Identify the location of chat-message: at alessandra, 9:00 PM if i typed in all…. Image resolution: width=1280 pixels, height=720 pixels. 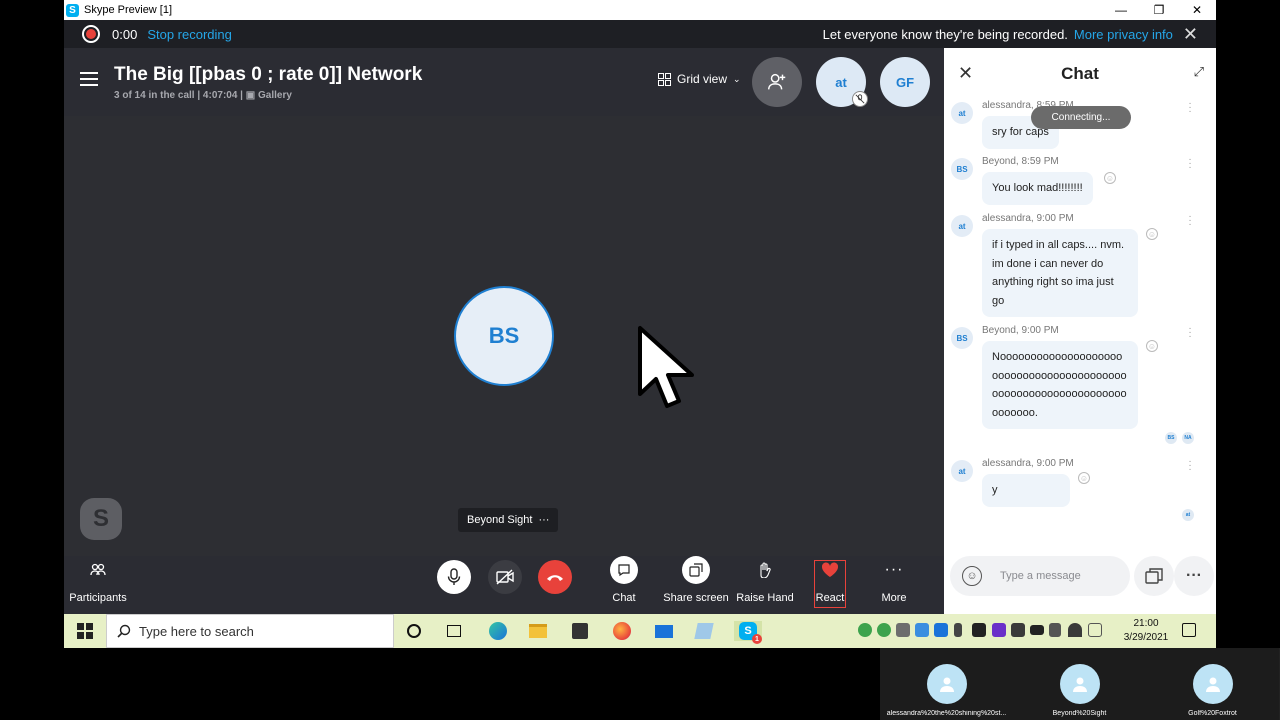
(1080, 267).